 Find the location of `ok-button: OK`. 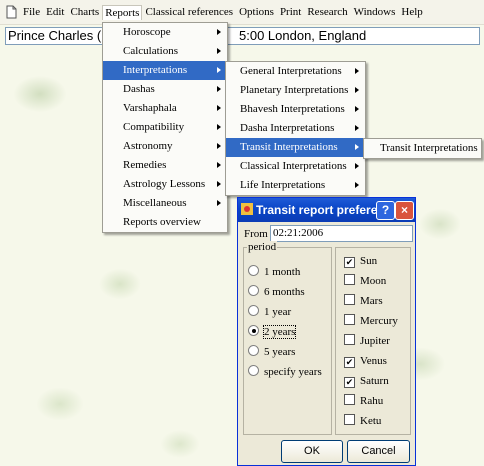

ok-button: OK is located at coordinates (312, 451).